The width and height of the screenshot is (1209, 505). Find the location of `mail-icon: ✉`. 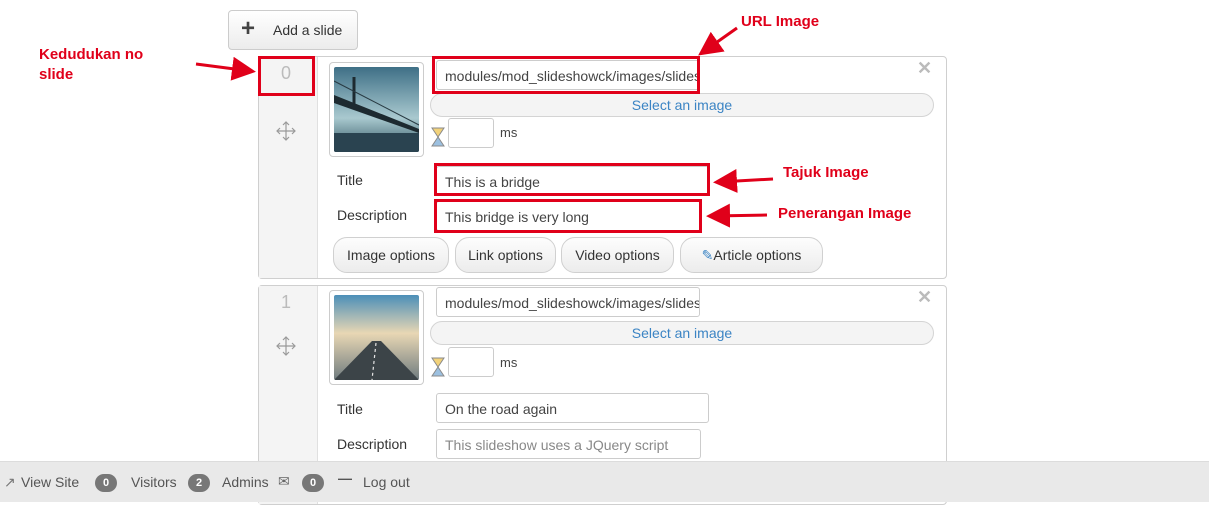

mail-icon: ✉ is located at coordinates (284, 481).